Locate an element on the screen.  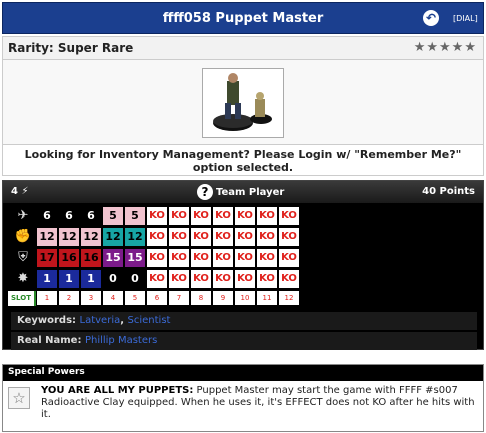
slot-number: 2 is located at coordinates (69, 298).